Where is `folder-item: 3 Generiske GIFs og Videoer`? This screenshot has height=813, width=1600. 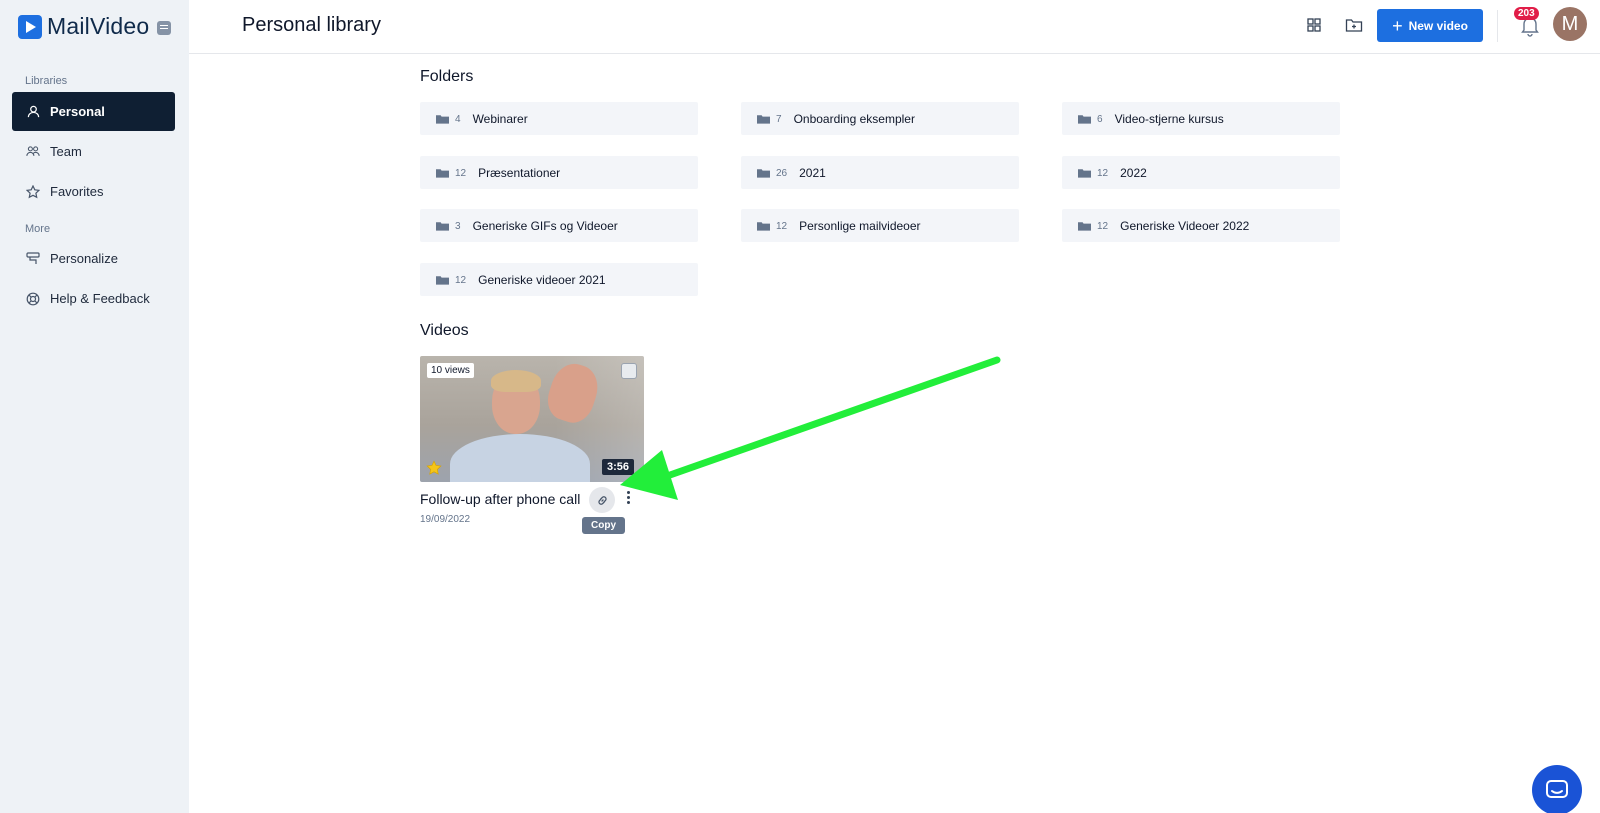 folder-item: 3 Generiske GIFs og Videoer is located at coordinates (559, 225).